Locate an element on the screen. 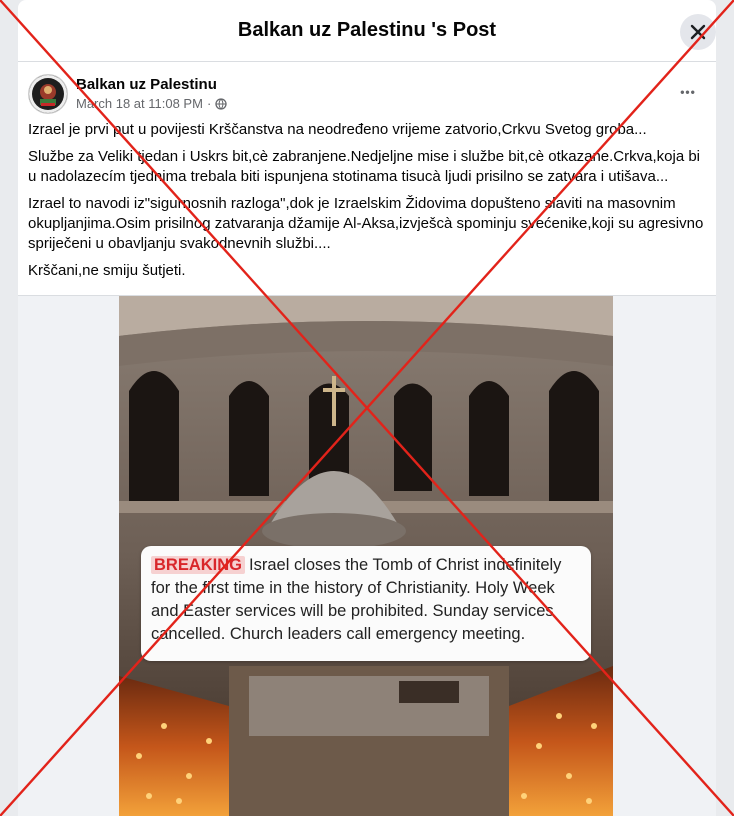  author-avatar is located at coordinates (48, 94).